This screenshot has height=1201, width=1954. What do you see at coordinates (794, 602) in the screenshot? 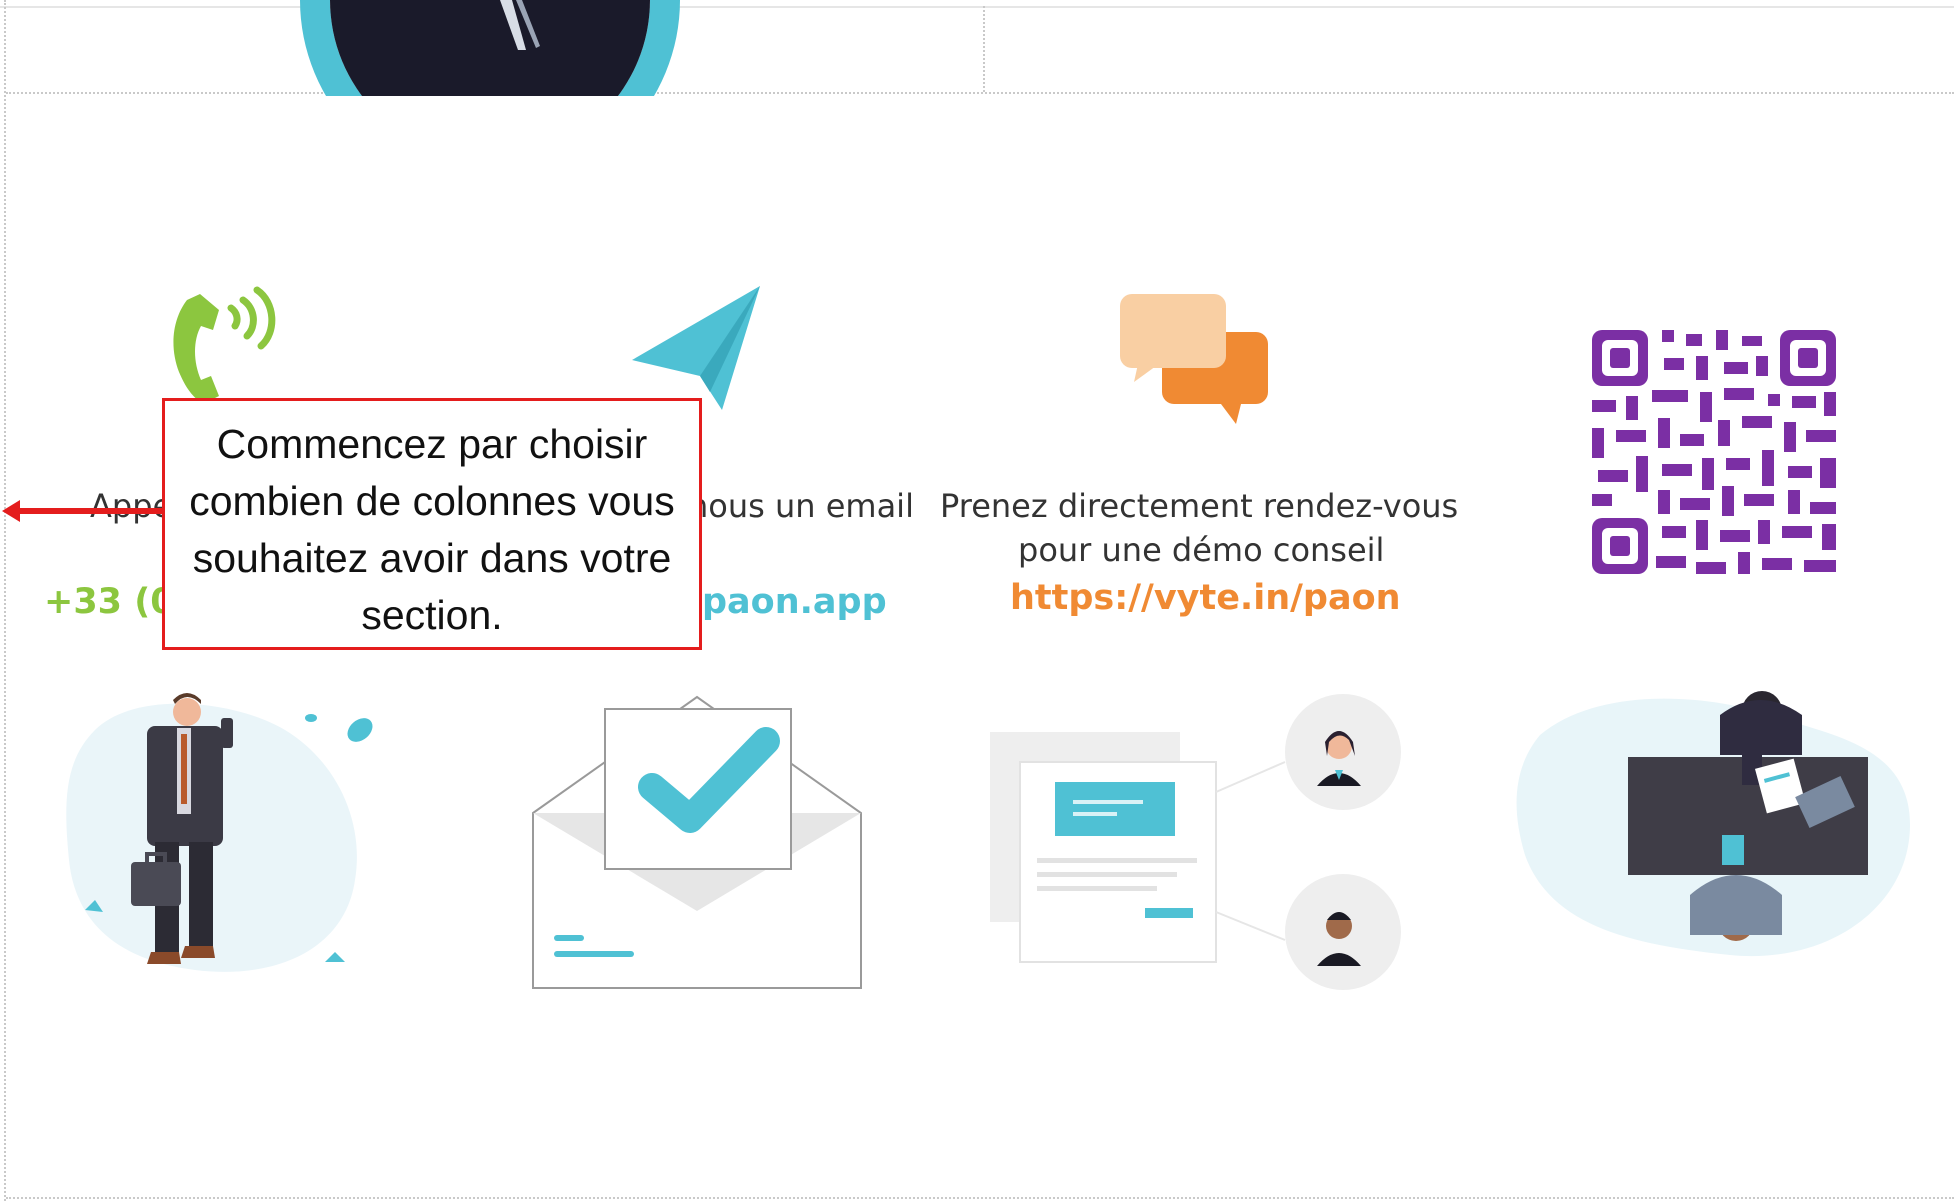
I see `contact-email-link: paon.app` at bounding box center [794, 602].